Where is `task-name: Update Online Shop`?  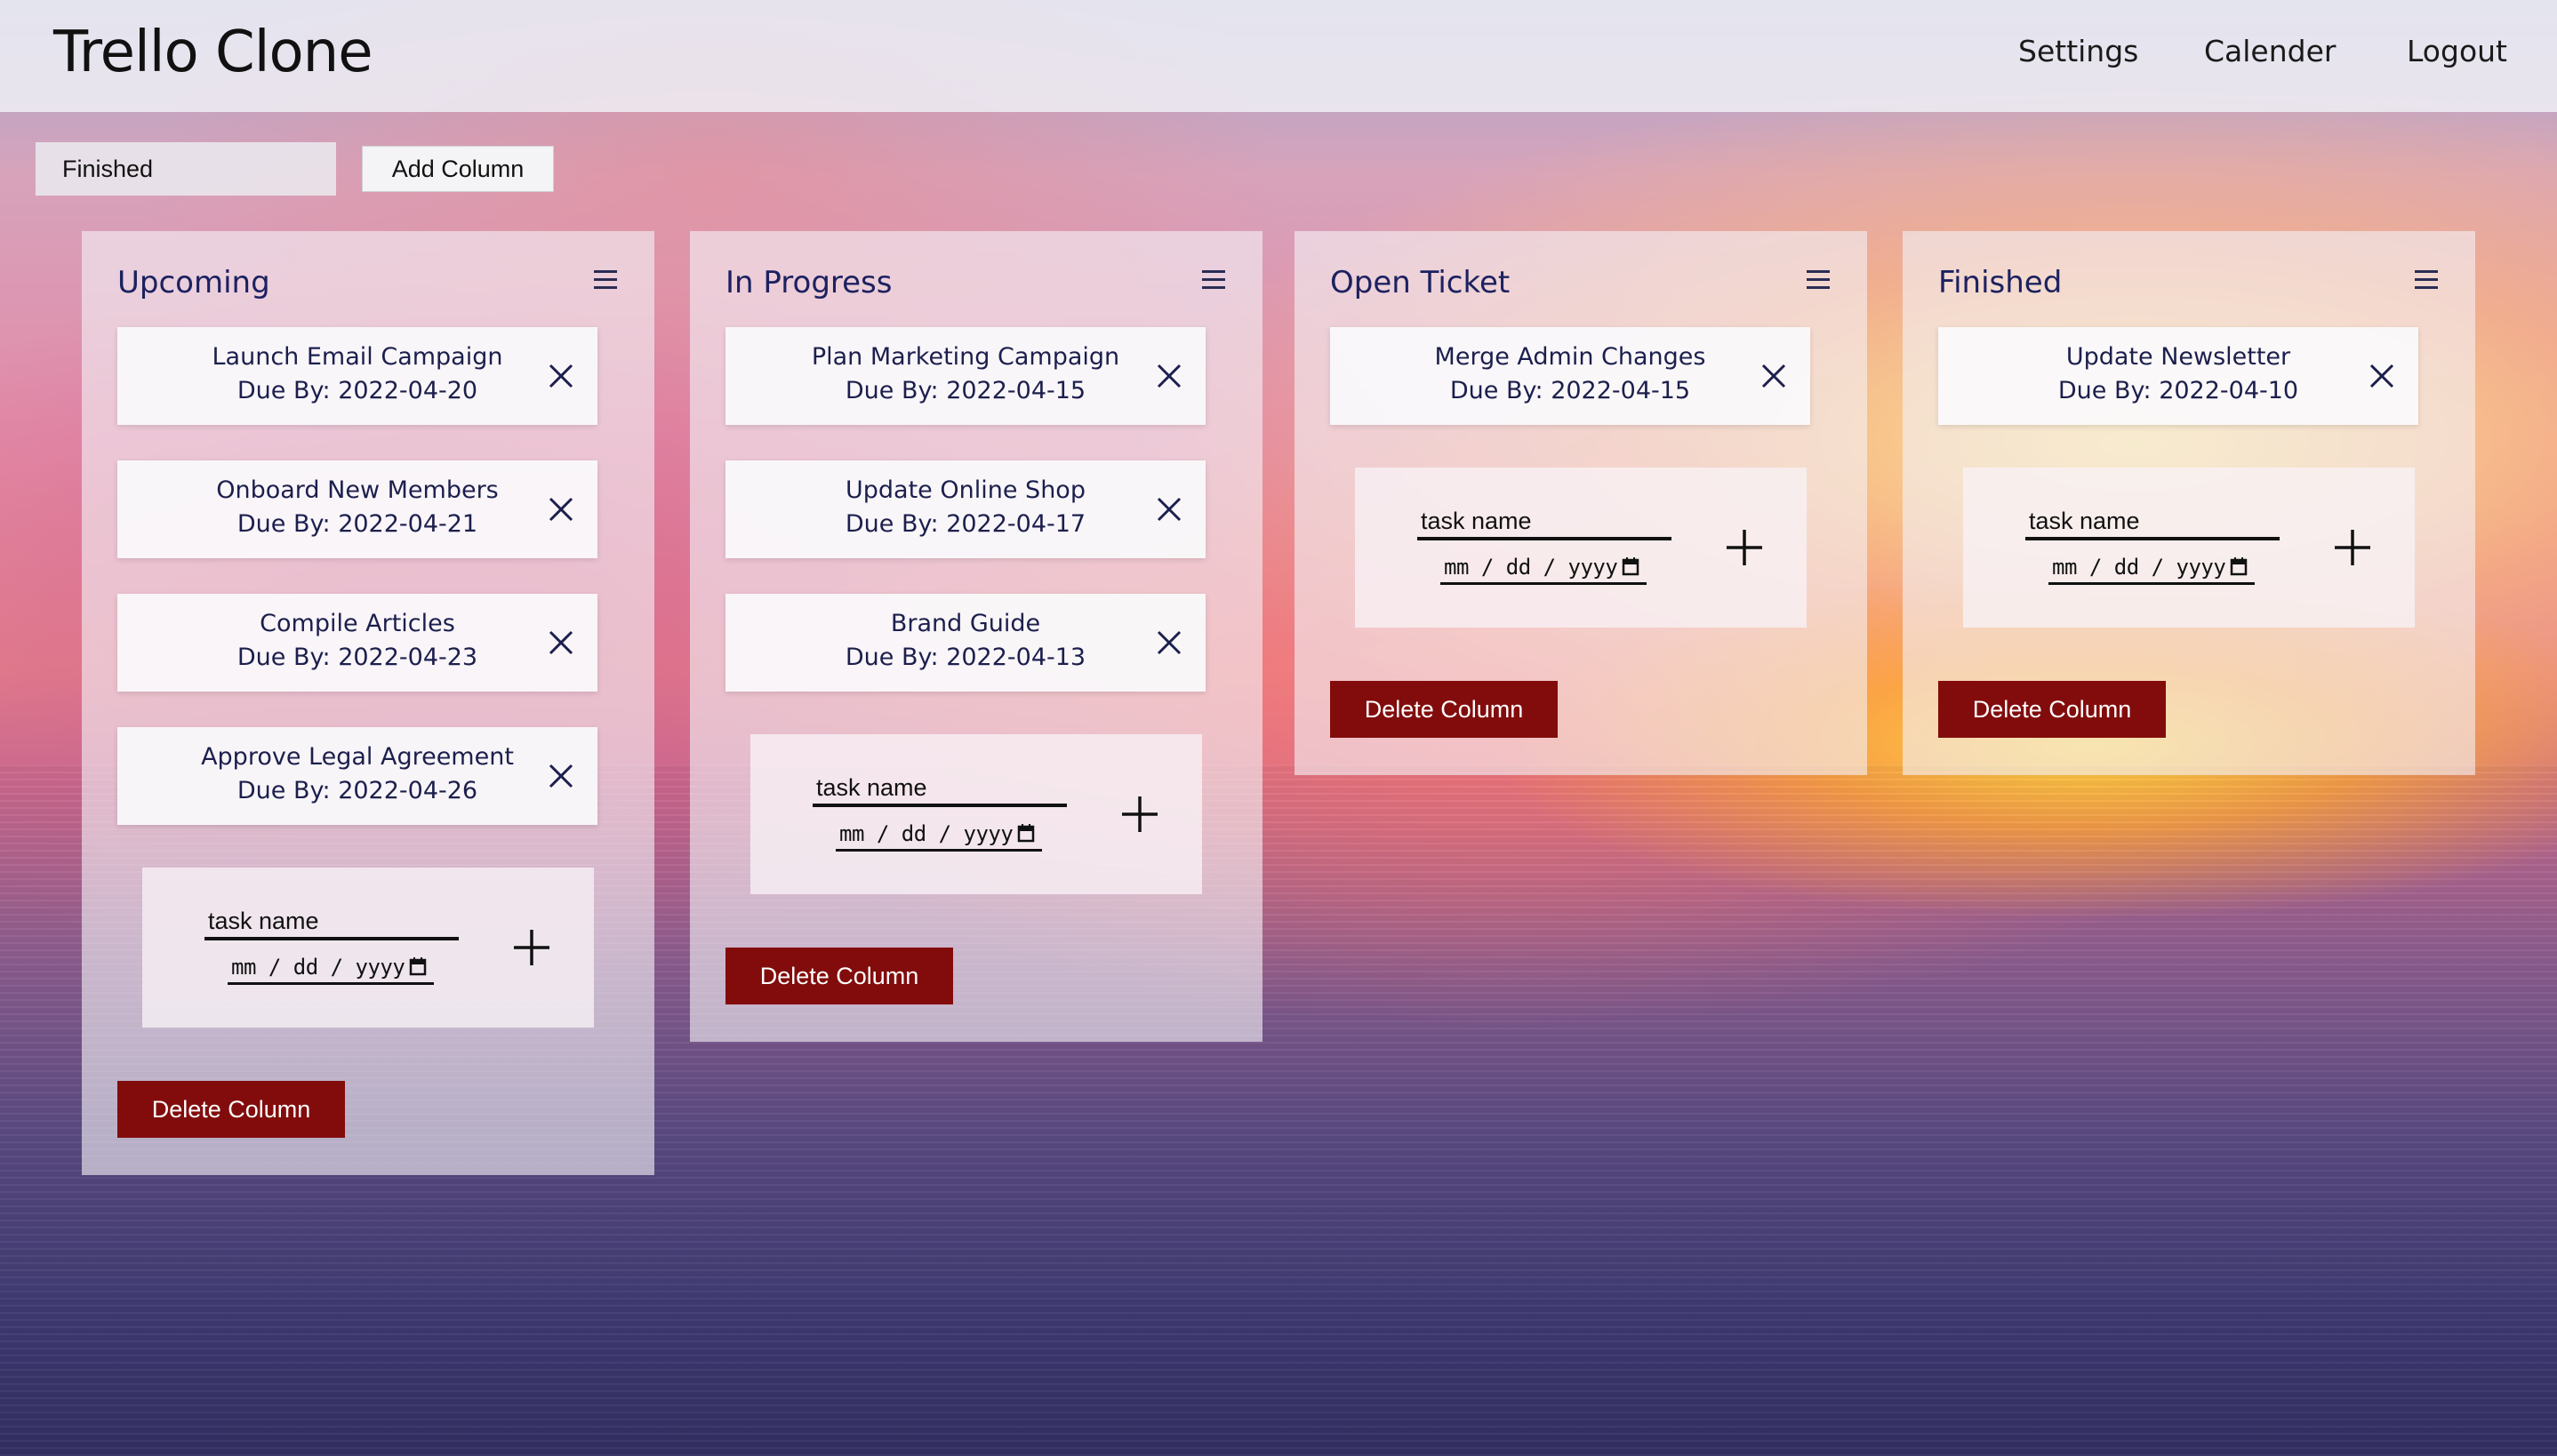
task-name: Update Online Shop is located at coordinates (966, 490).